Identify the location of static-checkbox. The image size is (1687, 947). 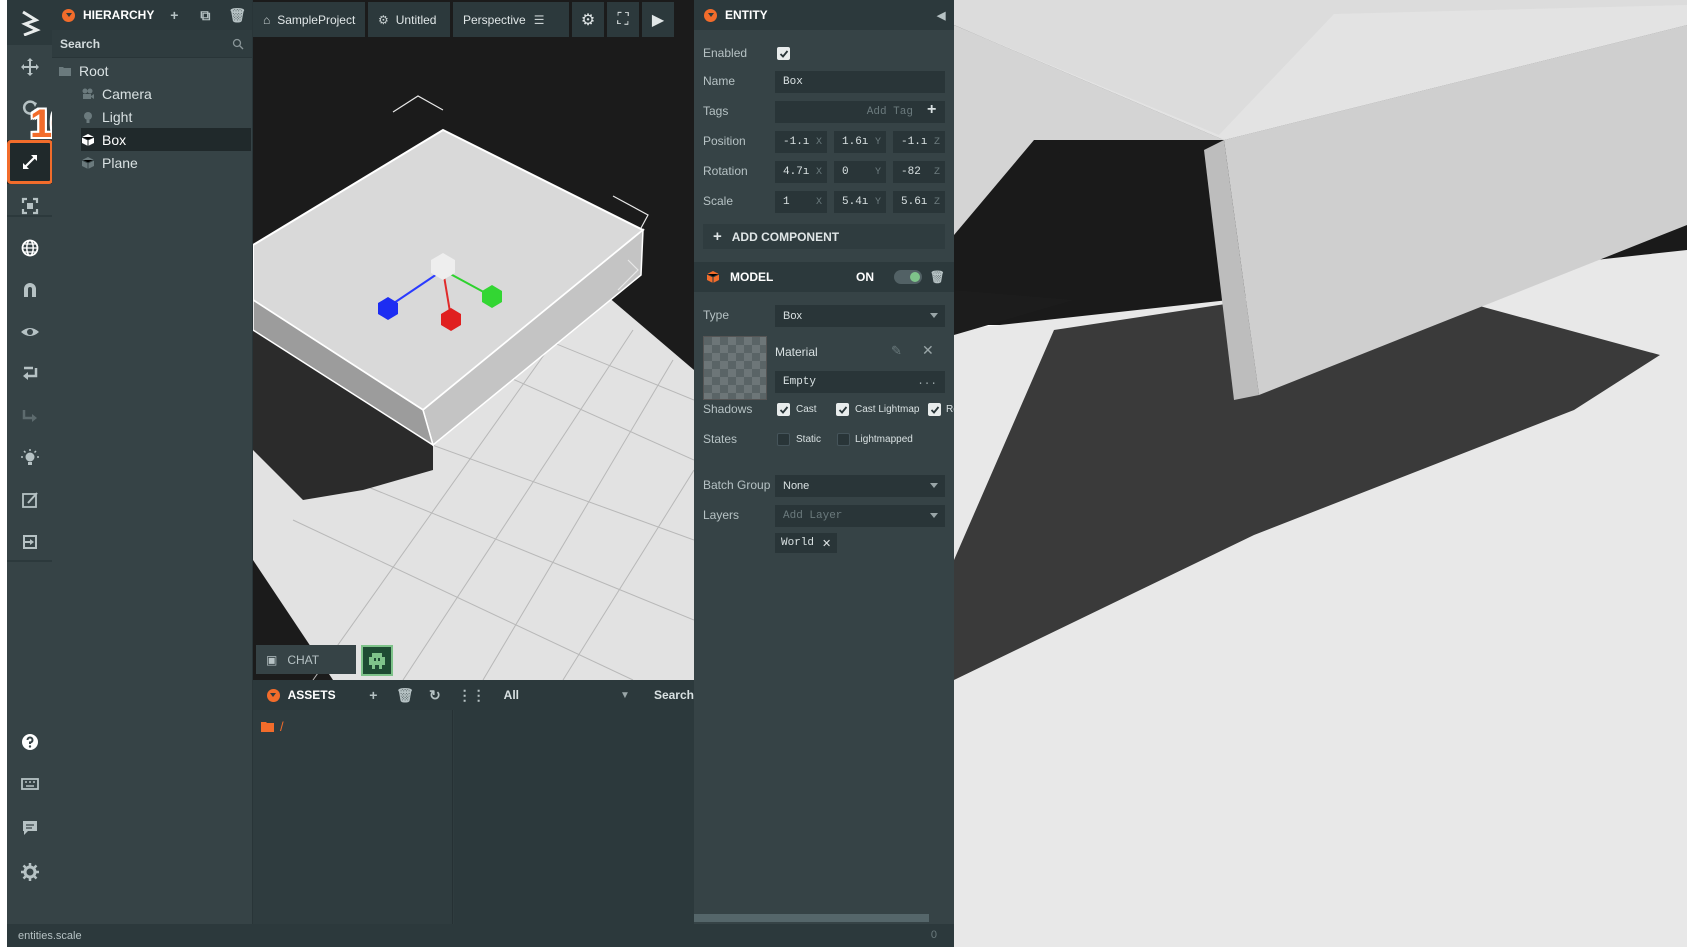
(783, 439).